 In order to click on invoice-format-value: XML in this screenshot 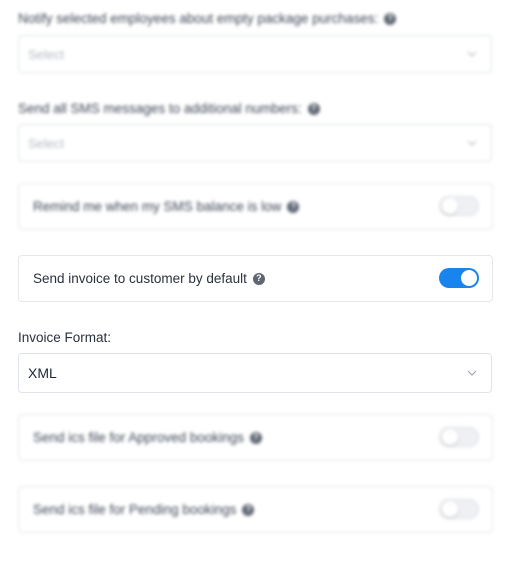, I will do `click(42, 373)`.